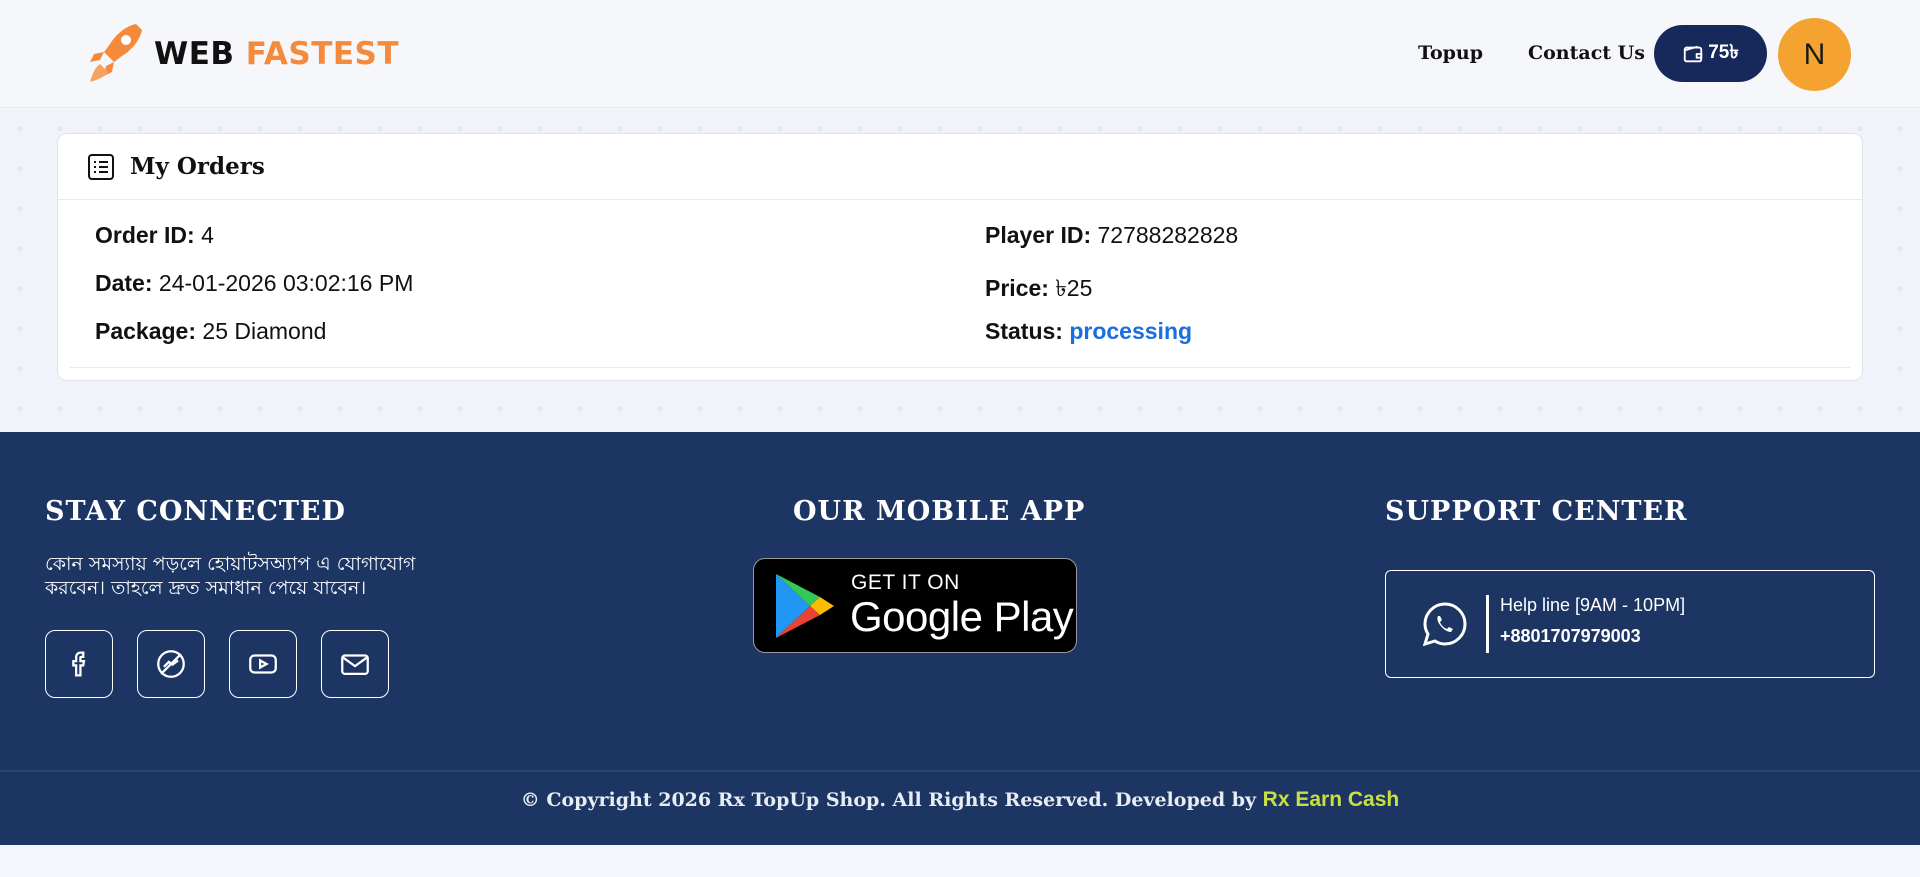  I want to click on nav-link-topup: Topup, so click(1450, 53).